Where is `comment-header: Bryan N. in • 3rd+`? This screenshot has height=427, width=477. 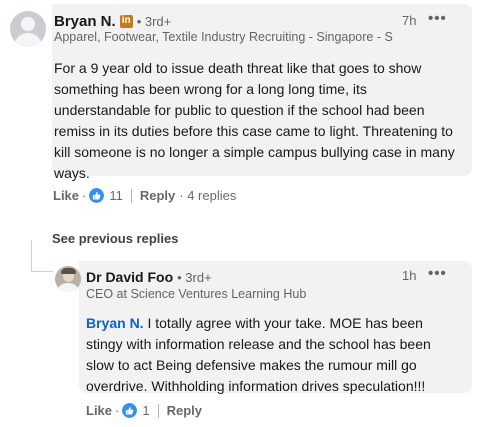
comment-header: Bryan N. in • 3rd+ is located at coordinates (112, 21).